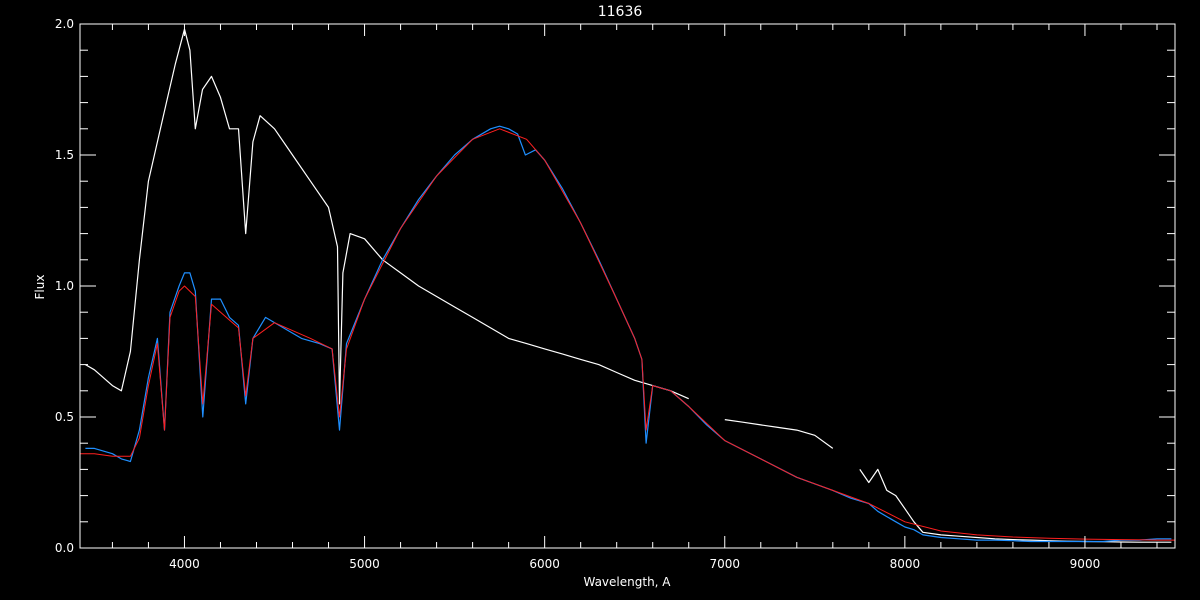 This screenshot has width=1200, height=600. Describe the element at coordinates (627, 582) in the screenshot. I see `x-axis-label: Wavelength, A` at that location.